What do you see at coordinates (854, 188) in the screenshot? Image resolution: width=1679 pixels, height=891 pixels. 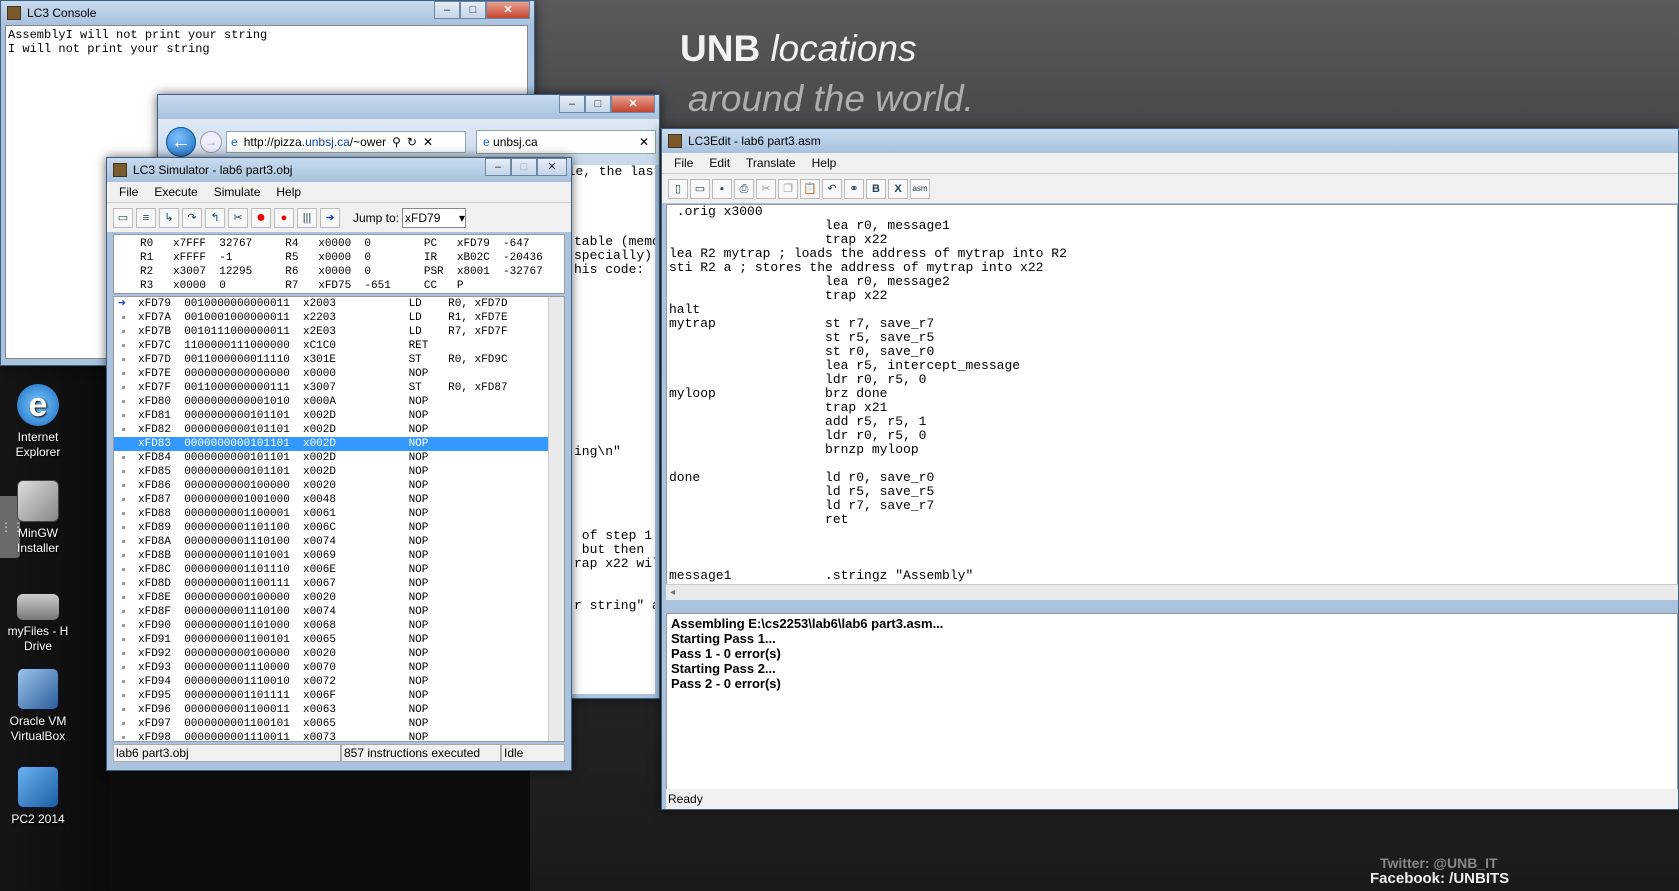 I see `find-icon: ⚭` at bounding box center [854, 188].